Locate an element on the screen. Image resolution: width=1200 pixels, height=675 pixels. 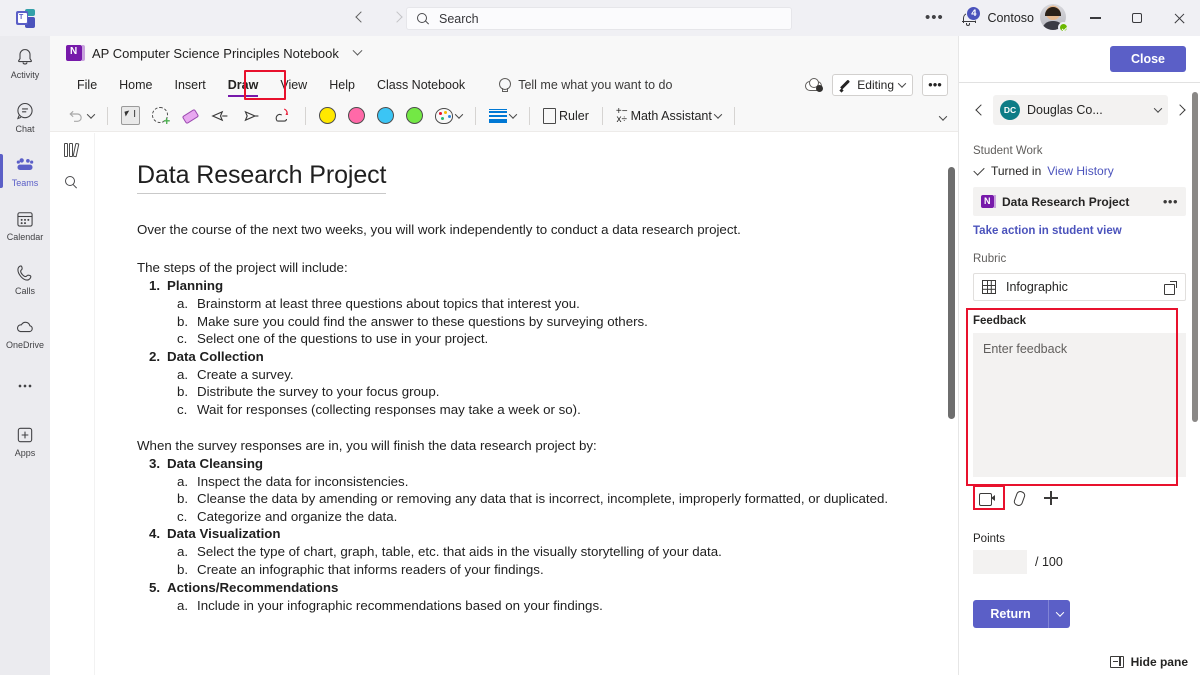
math-assistant-button: +− x÷ Math Assistant is located at coordinates (668, 116).